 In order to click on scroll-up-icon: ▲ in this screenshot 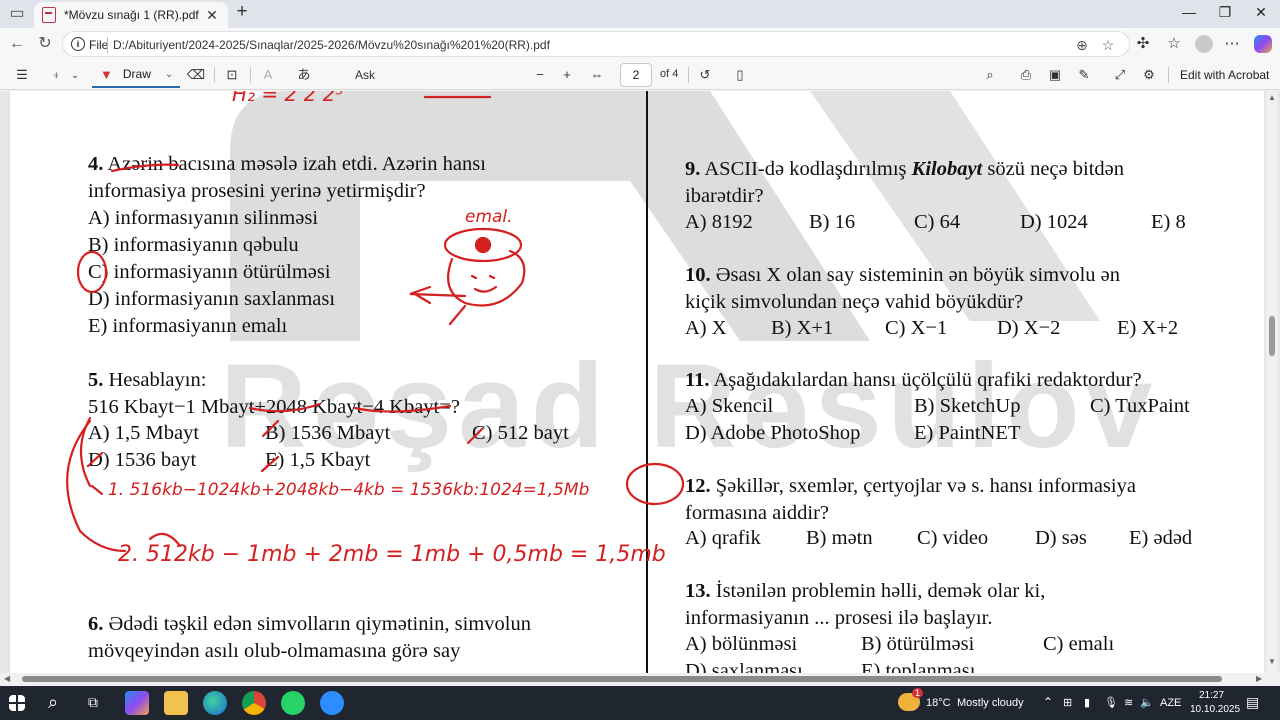, I will do `click(1272, 97)`.